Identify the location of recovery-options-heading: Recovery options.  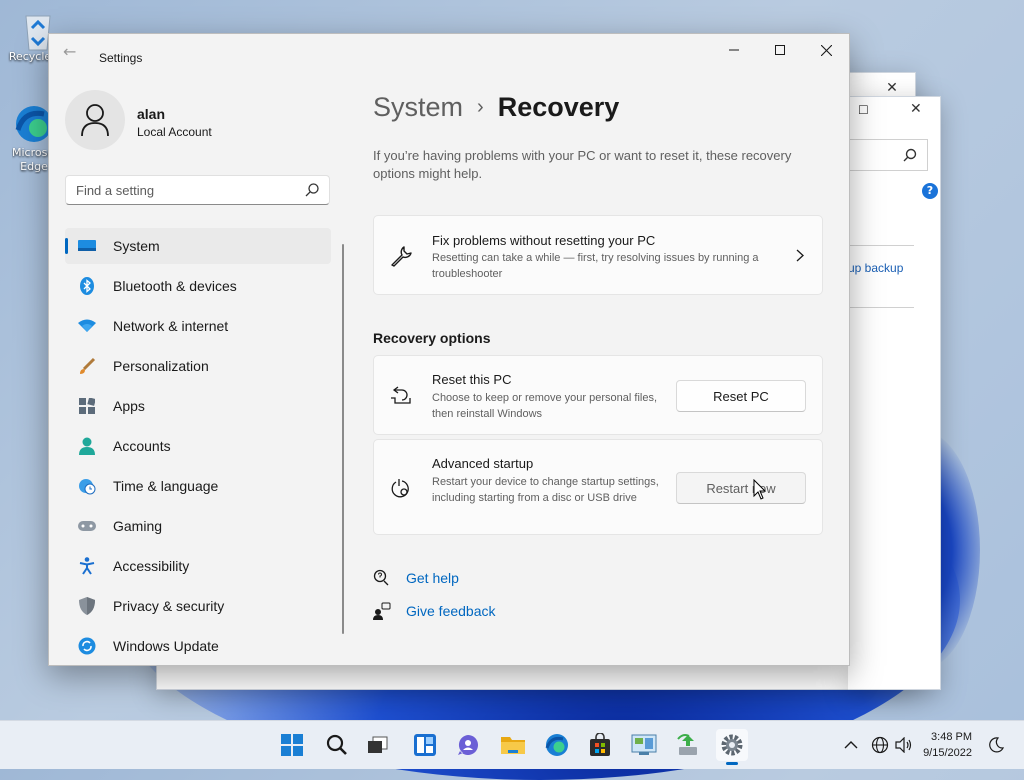
(432, 338).